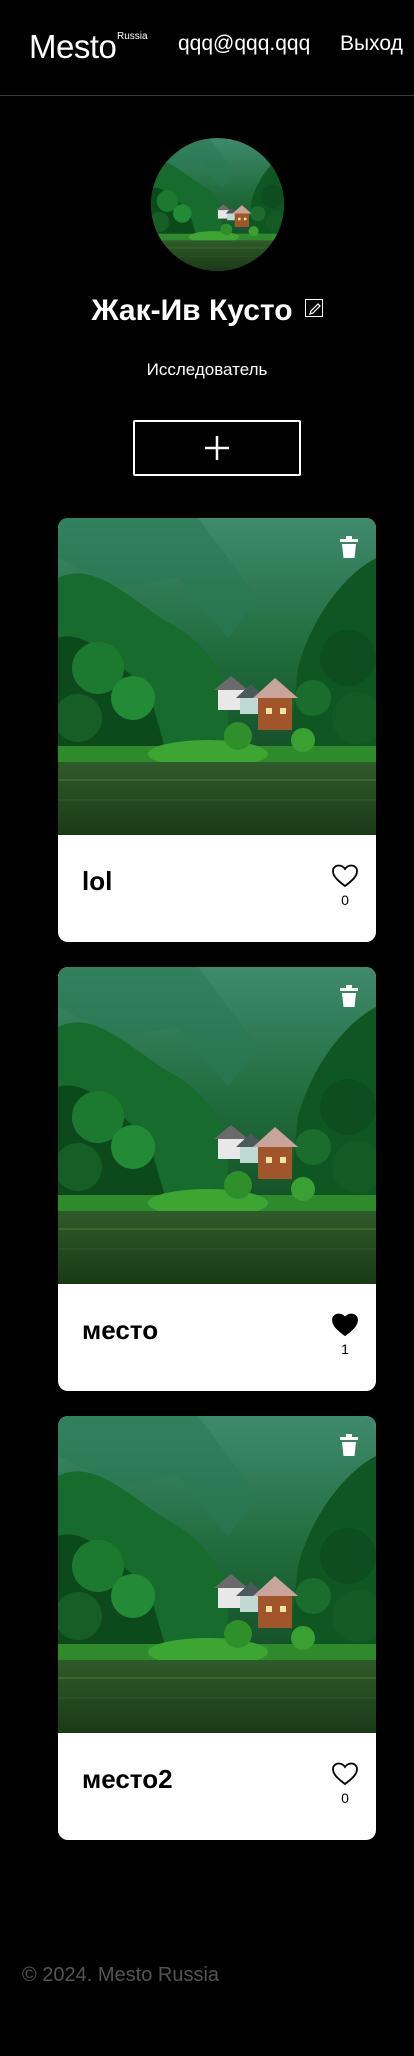  I want to click on footer-copyright: © 2024. Mesto Russia, so click(121, 1975).